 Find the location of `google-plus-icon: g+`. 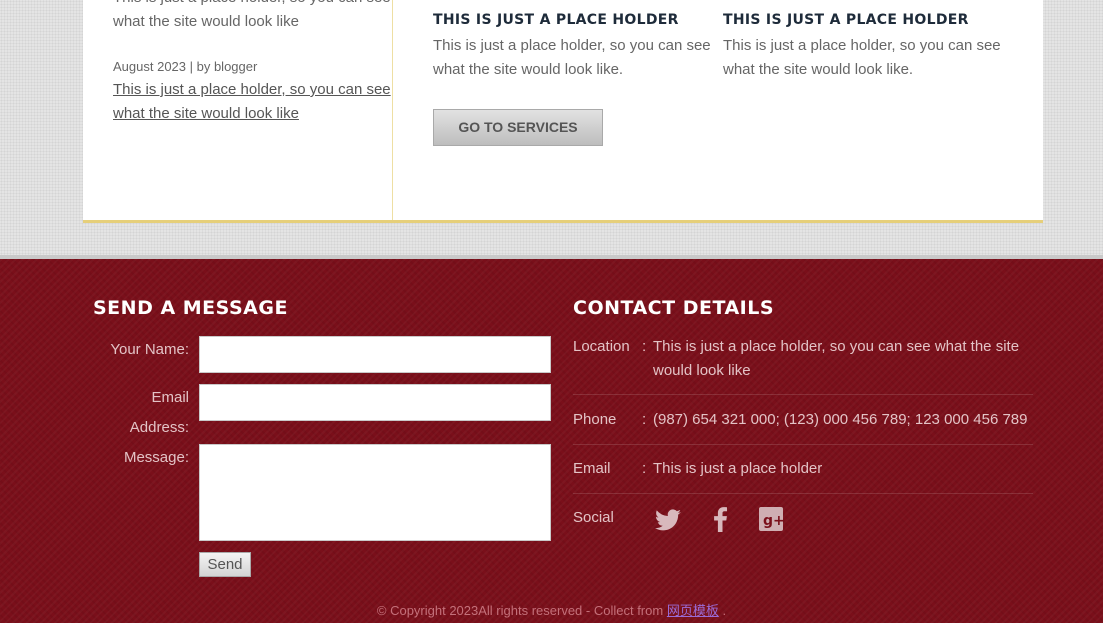

google-plus-icon: g+ is located at coordinates (771, 518).